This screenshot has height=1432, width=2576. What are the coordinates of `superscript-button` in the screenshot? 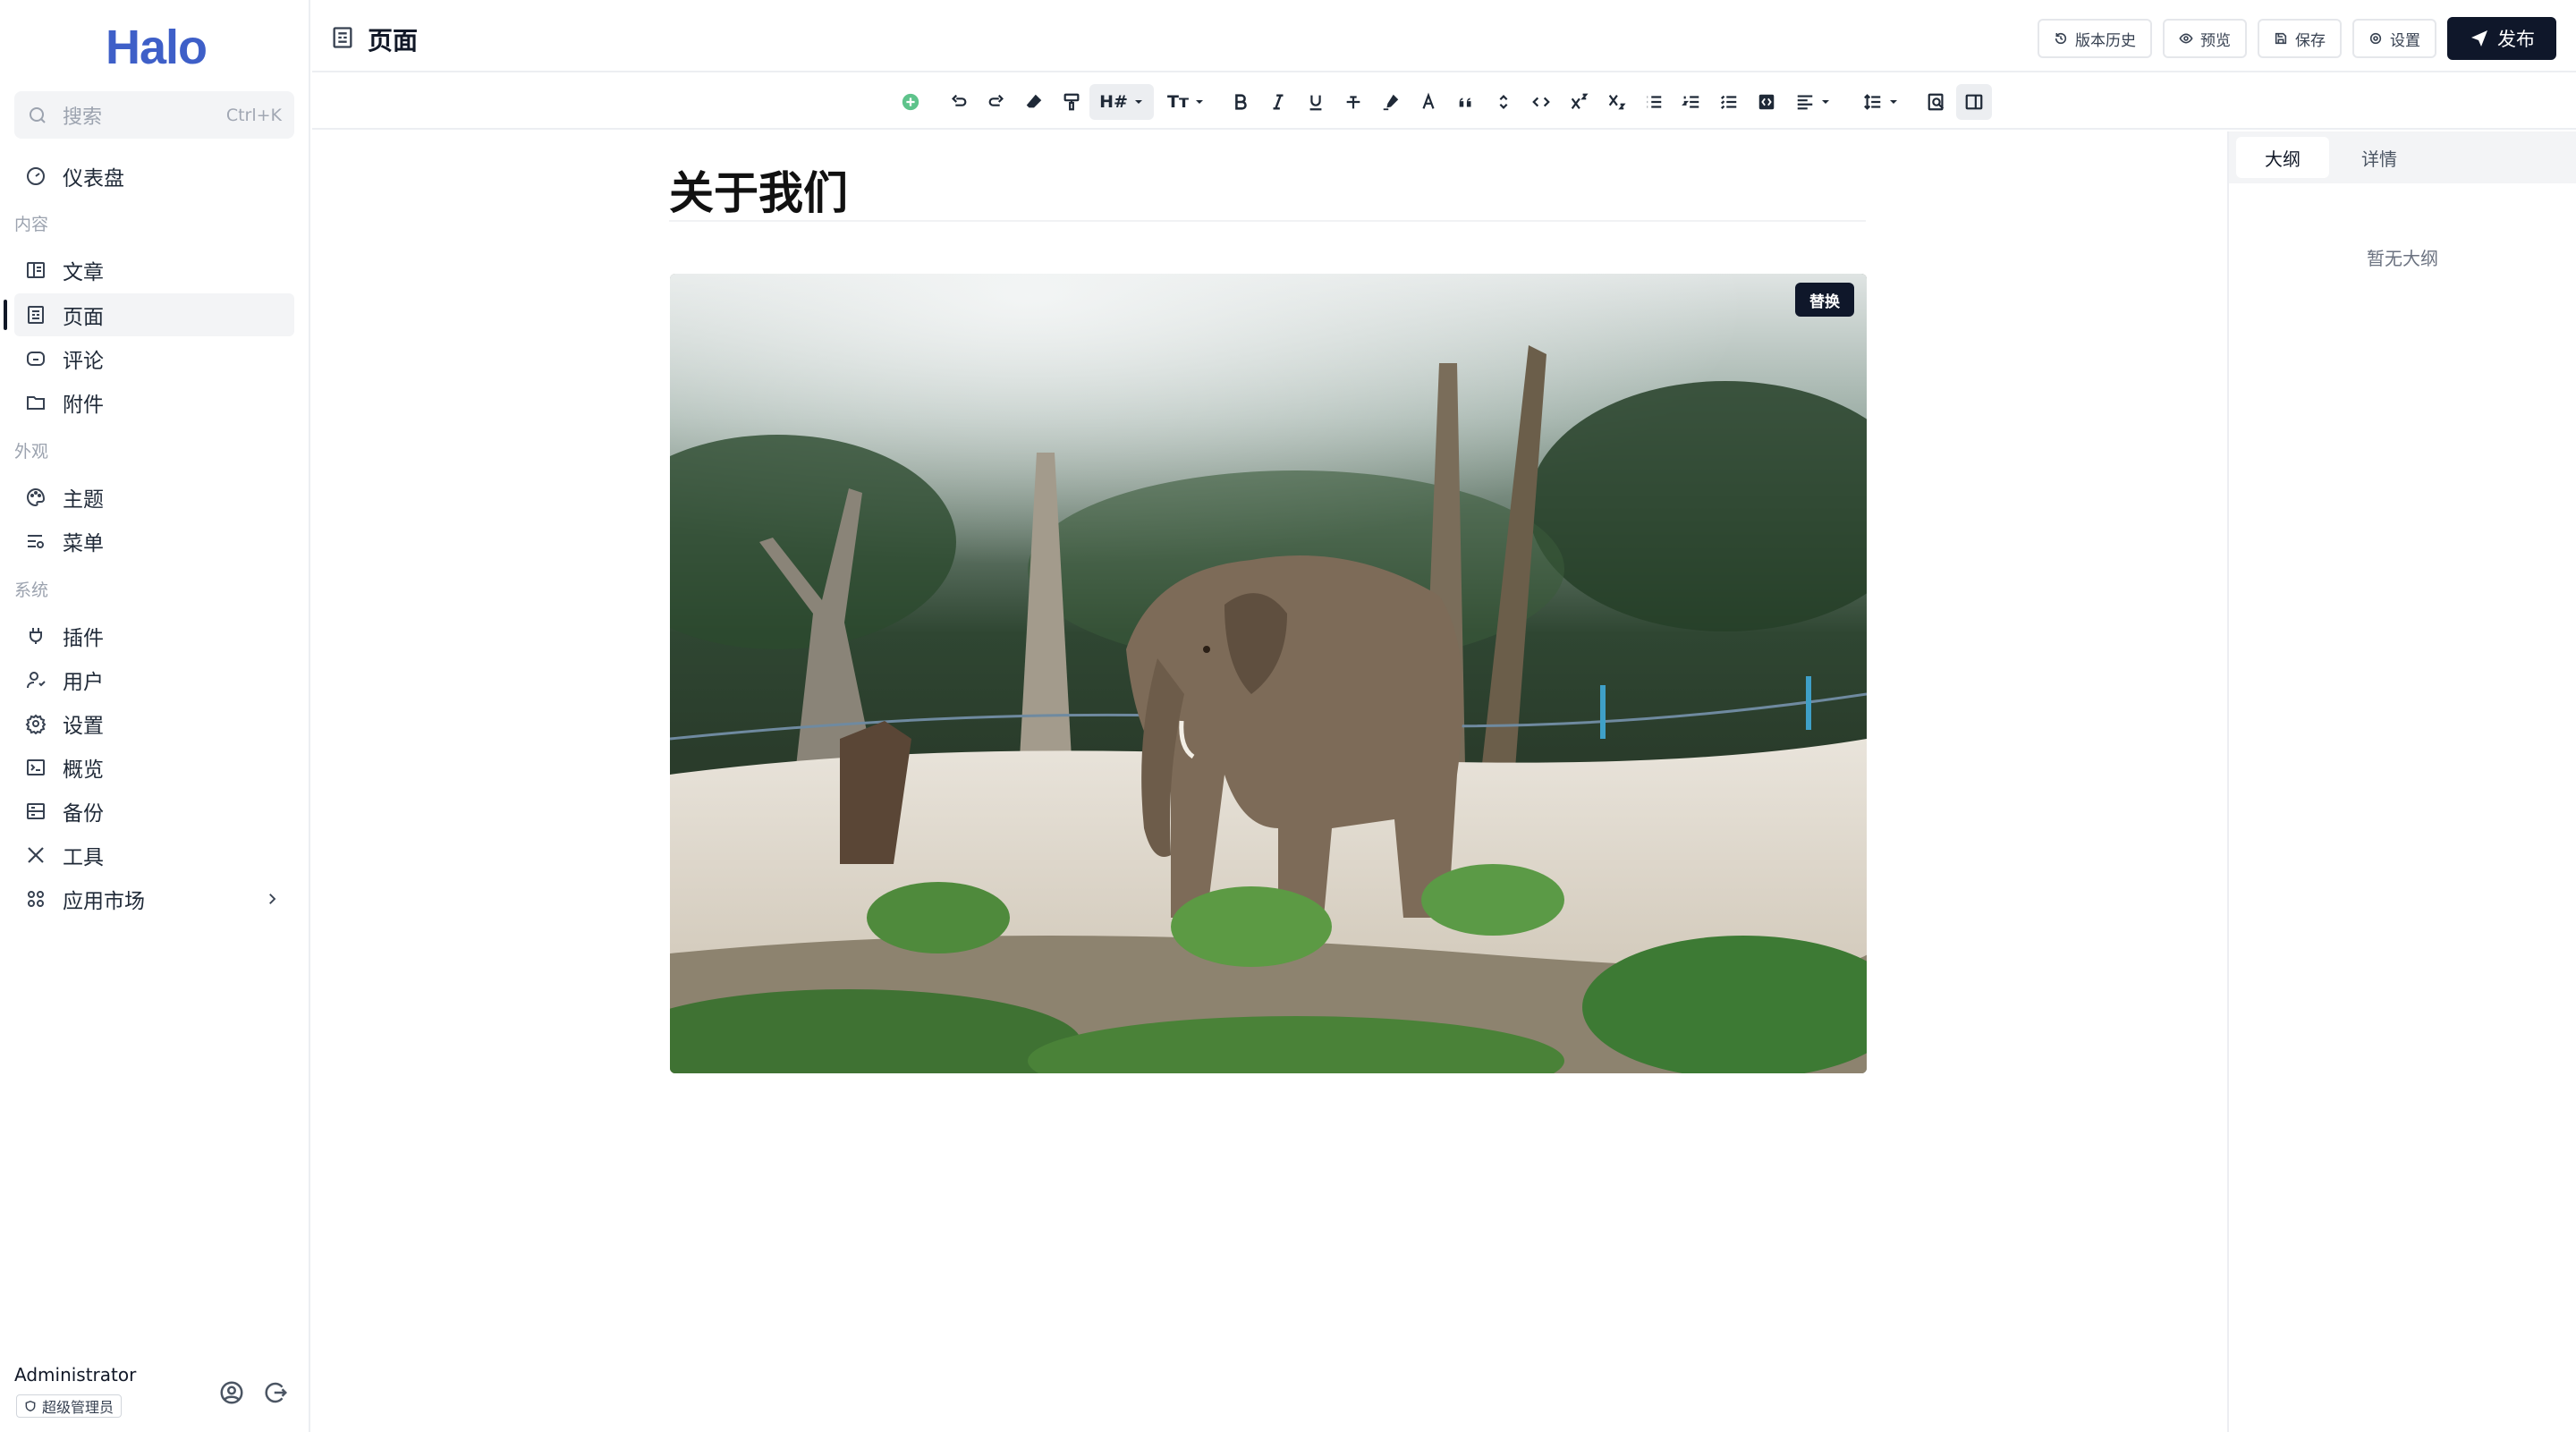 It's located at (1579, 102).